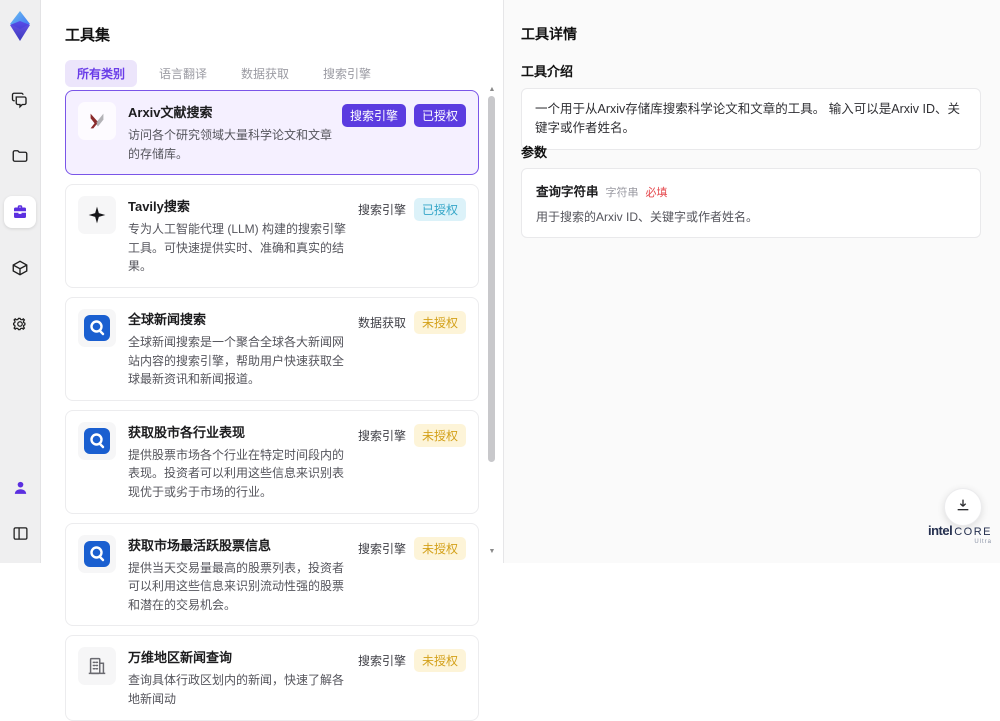 The image size is (1000, 721). Describe the element at coordinates (622, 193) in the screenshot. I see `param-type: 字符串` at that location.